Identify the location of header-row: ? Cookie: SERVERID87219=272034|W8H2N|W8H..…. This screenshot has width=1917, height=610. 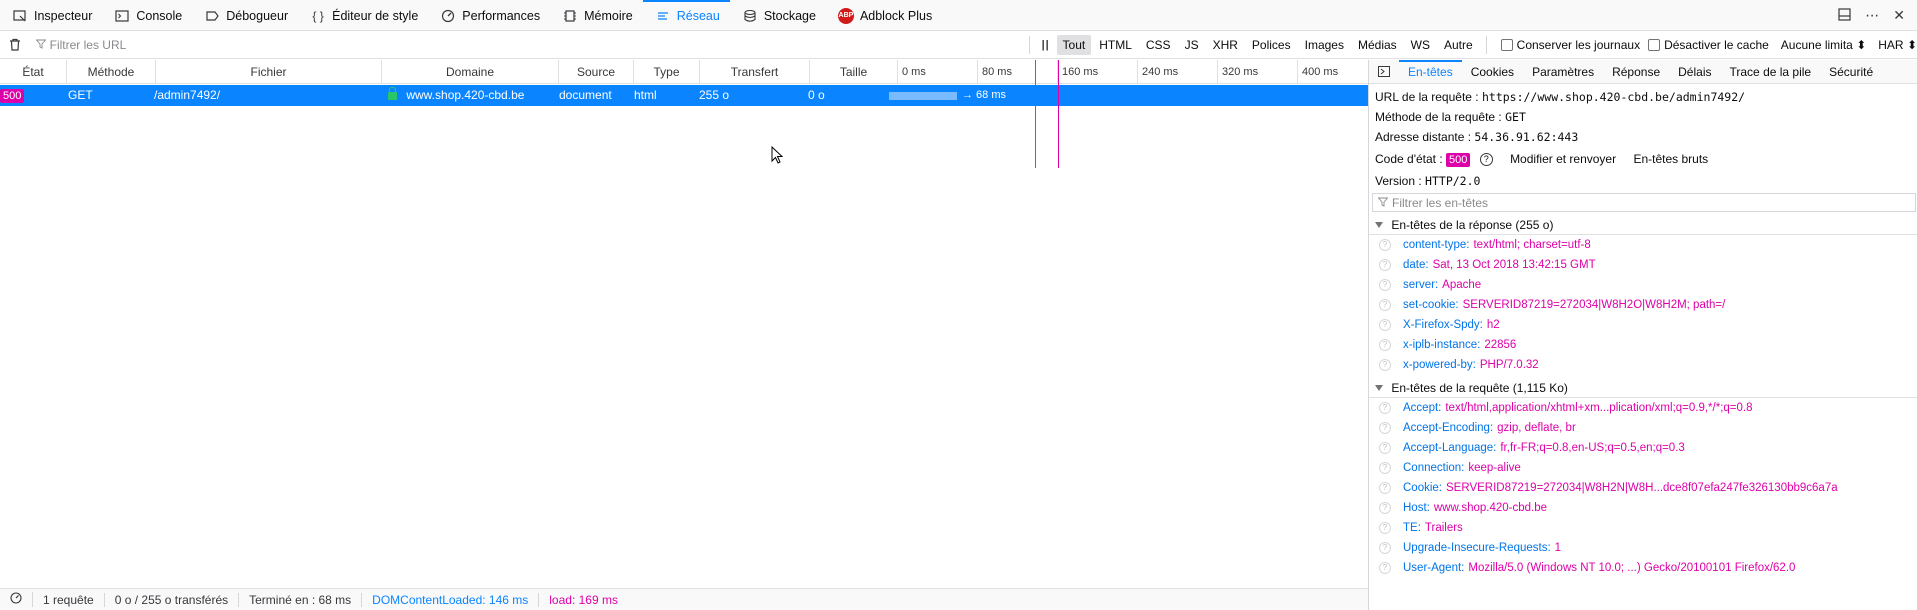
(1643, 488).